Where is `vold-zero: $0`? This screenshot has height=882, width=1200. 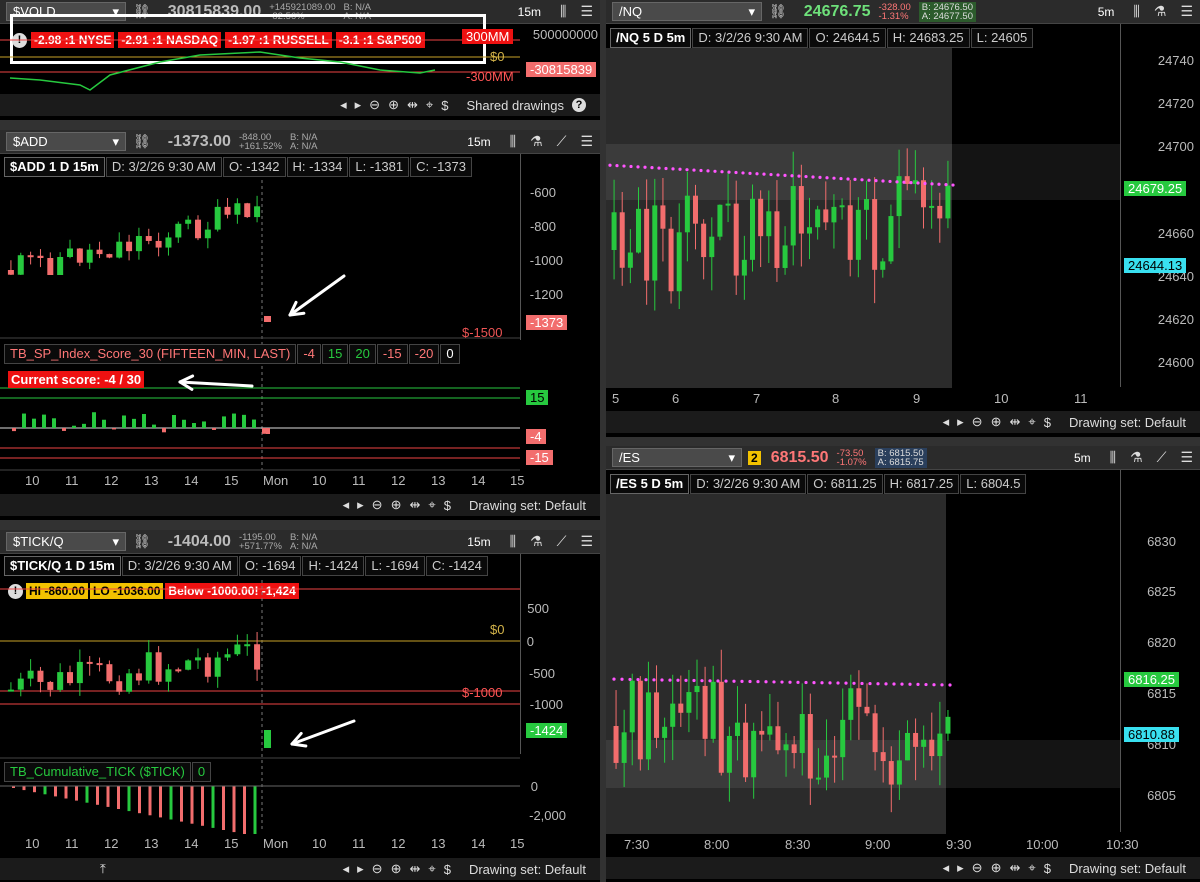
vold-zero: $0 is located at coordinates (497, 56).